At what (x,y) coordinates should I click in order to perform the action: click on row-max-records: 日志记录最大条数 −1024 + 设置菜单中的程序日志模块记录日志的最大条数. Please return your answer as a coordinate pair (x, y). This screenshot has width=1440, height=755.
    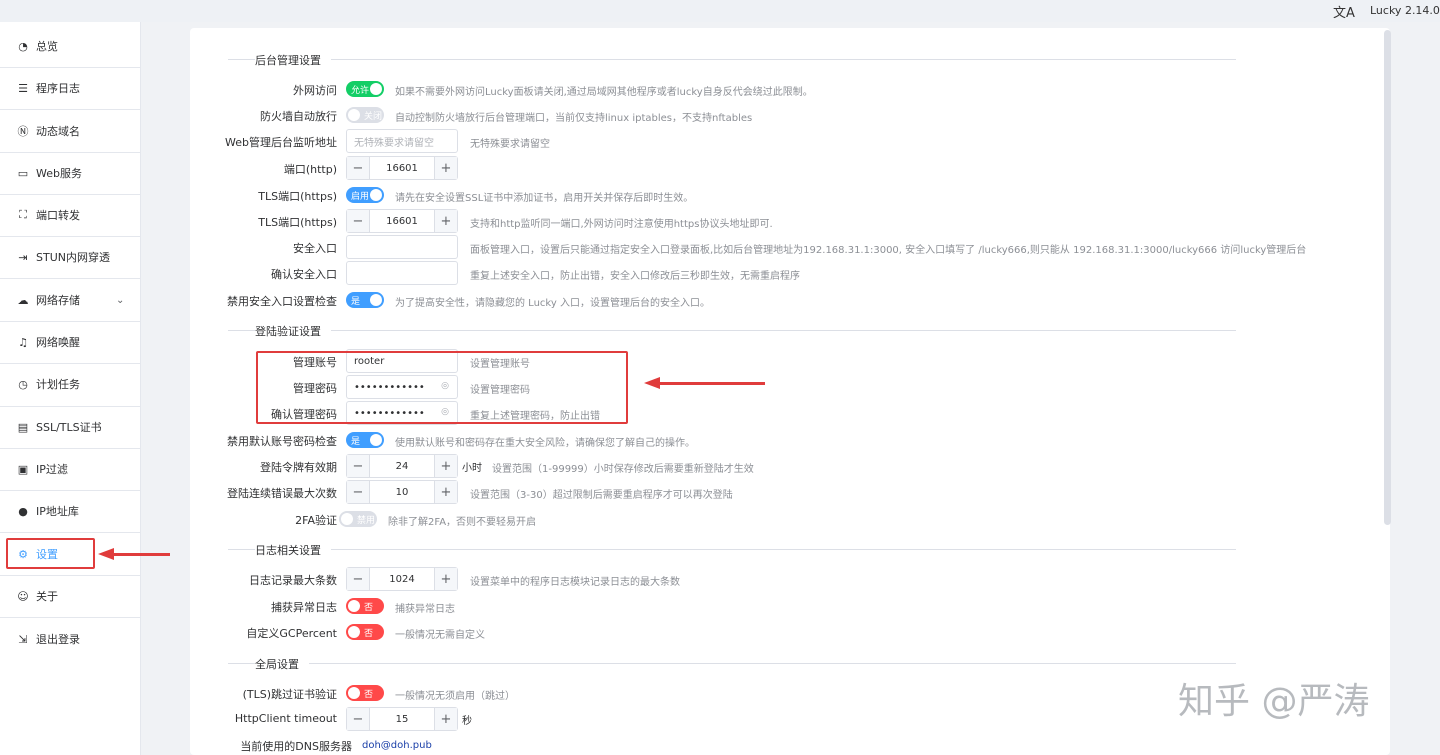
    Looking at the image, I should click on (785, 579).